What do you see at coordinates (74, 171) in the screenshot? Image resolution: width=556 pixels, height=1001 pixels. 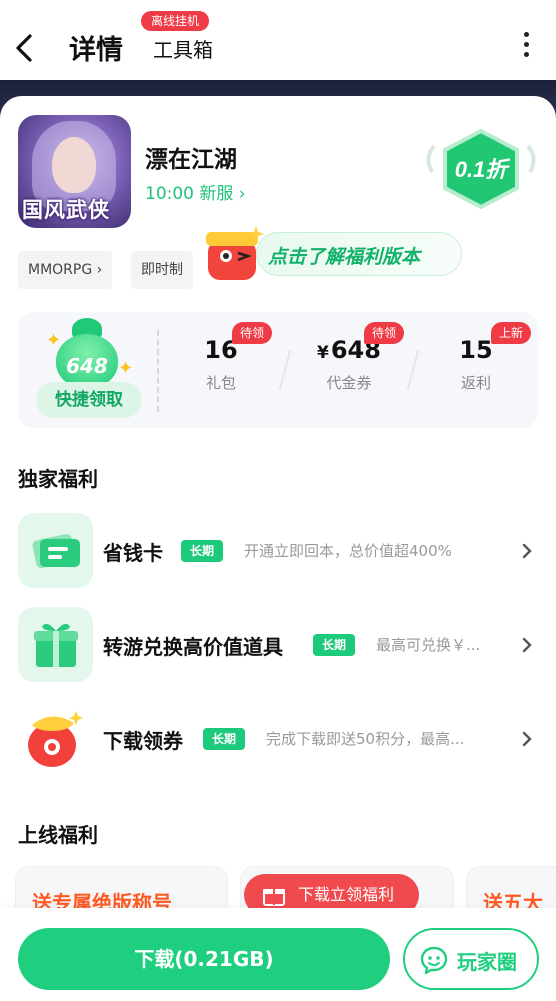 I see `game-icon: 国风武侠` at bounding box center [74, 171].